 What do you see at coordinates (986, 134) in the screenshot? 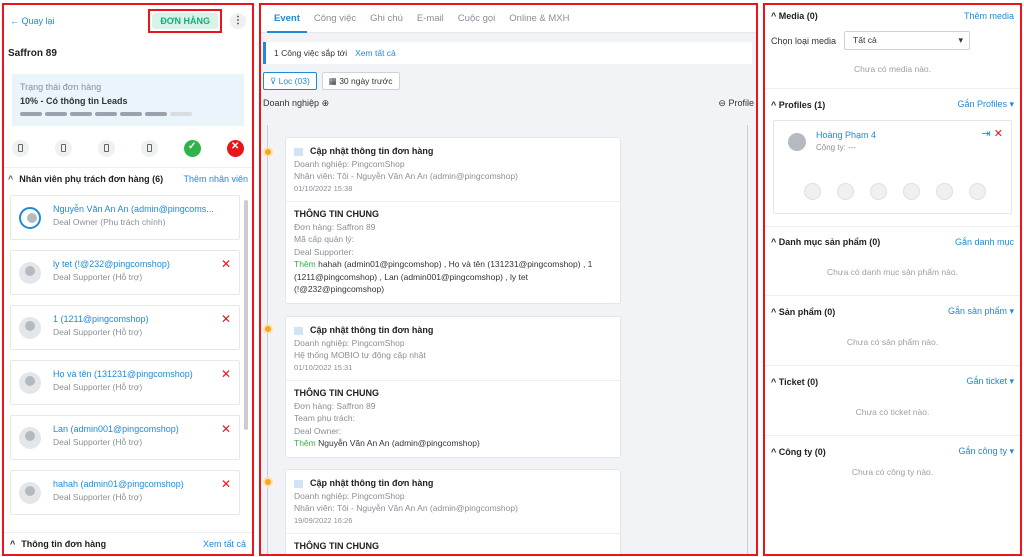
I see `open-icon: ⇥` at bounding box center [986, 134].